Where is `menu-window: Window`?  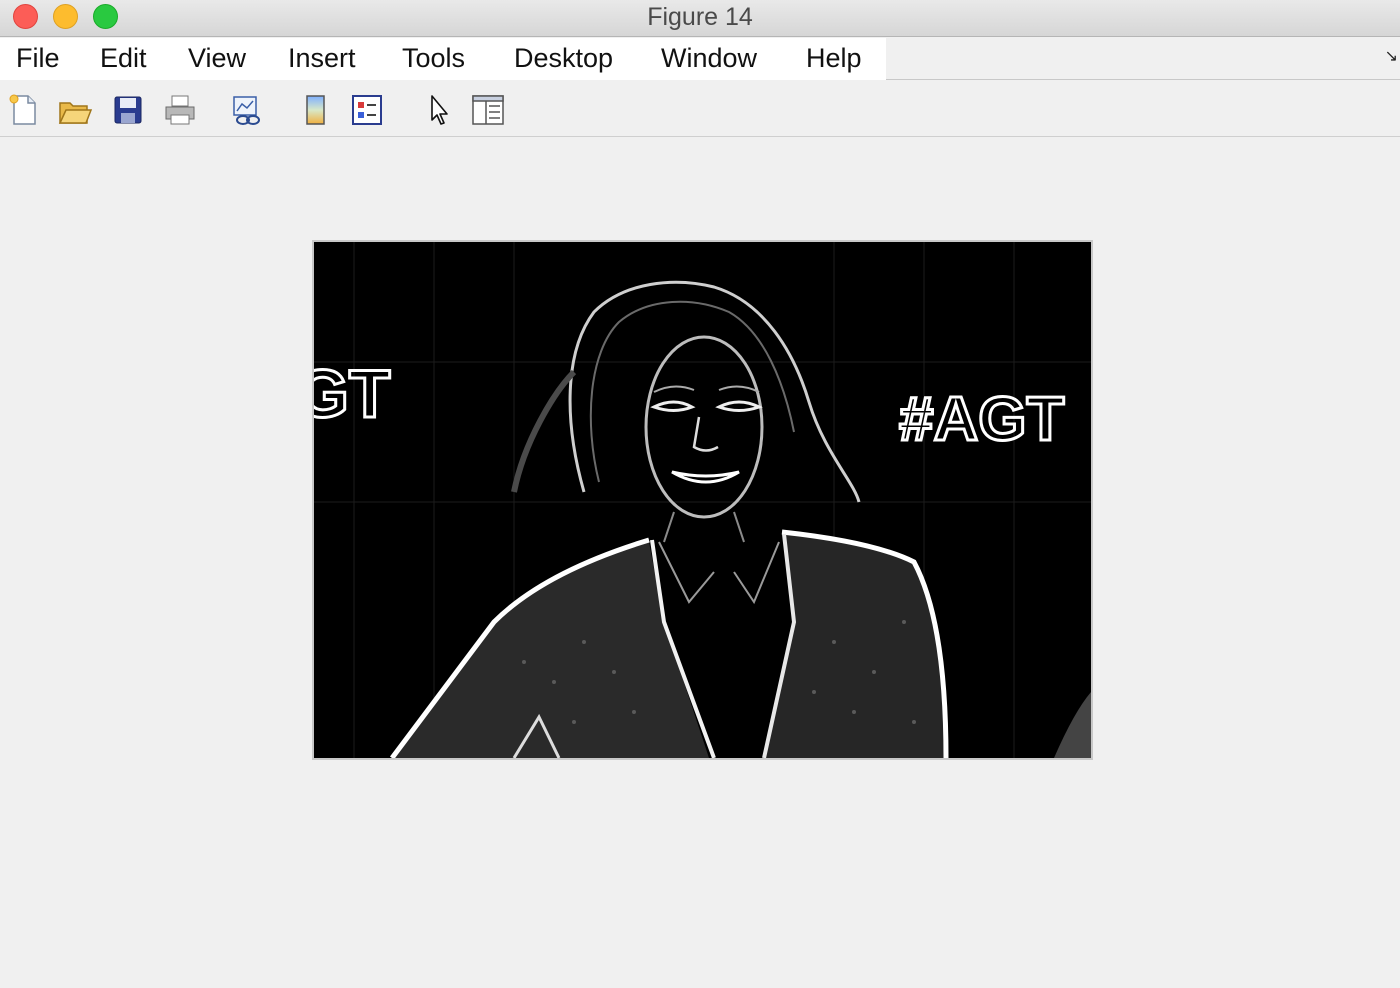
menu-window: Window is located at coordinates (709, 58).